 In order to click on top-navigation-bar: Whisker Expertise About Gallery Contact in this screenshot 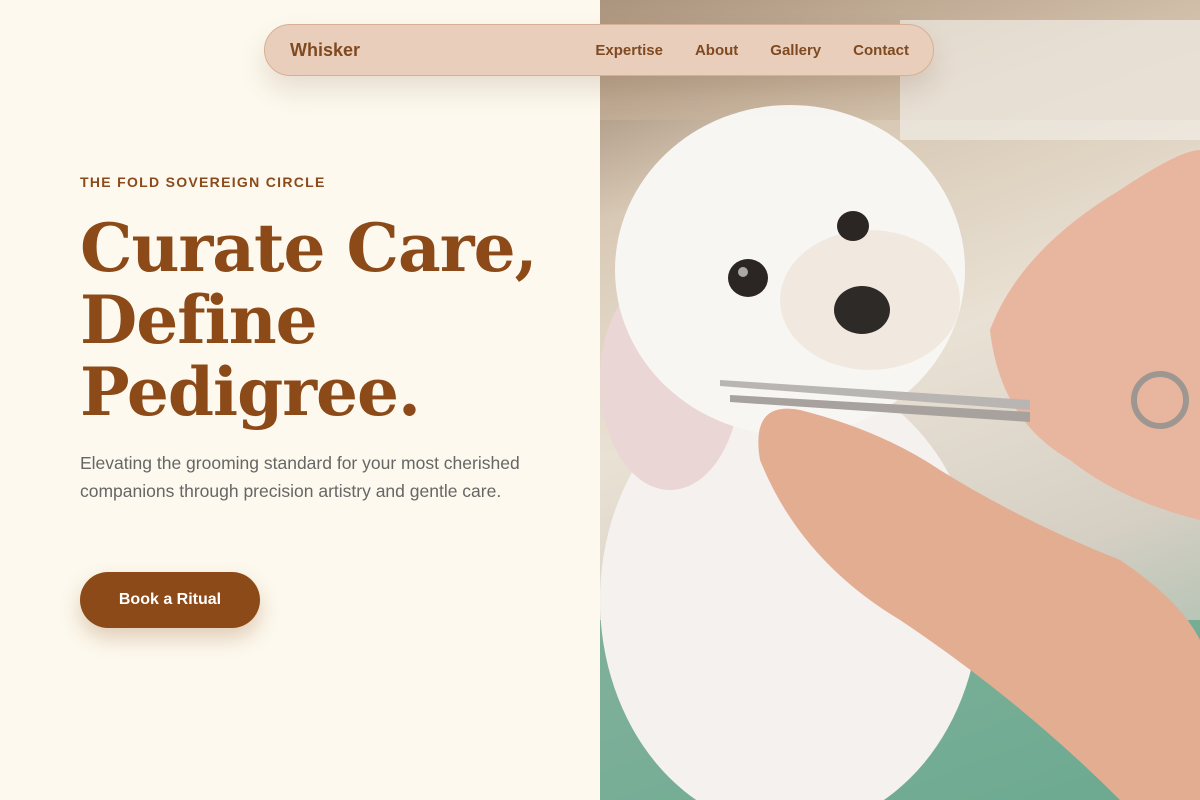, I will do `click(599, 50)`.